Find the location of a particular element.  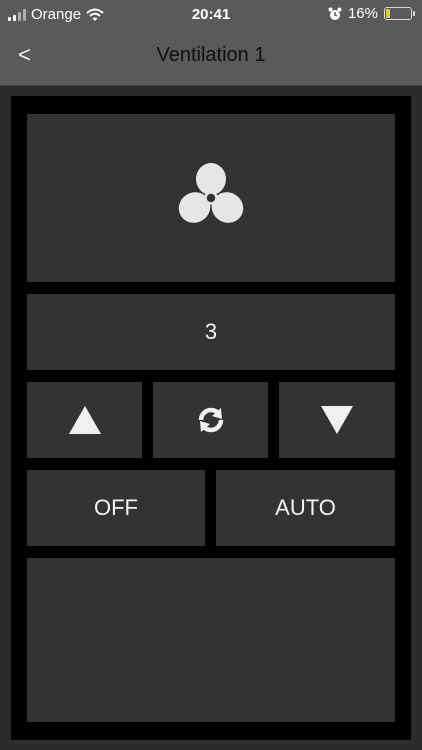

arrow-up-icon is located at coordinates (84, 420).